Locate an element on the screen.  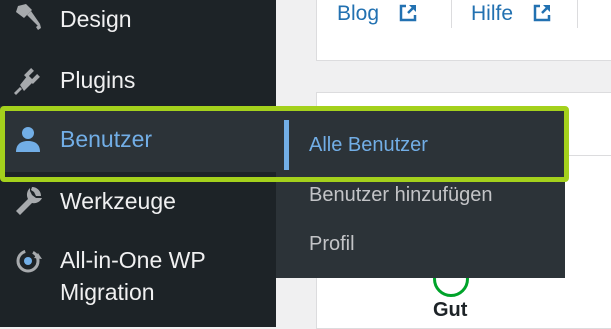
sidebar-item-label: Design is located at coordinates (96, 19).